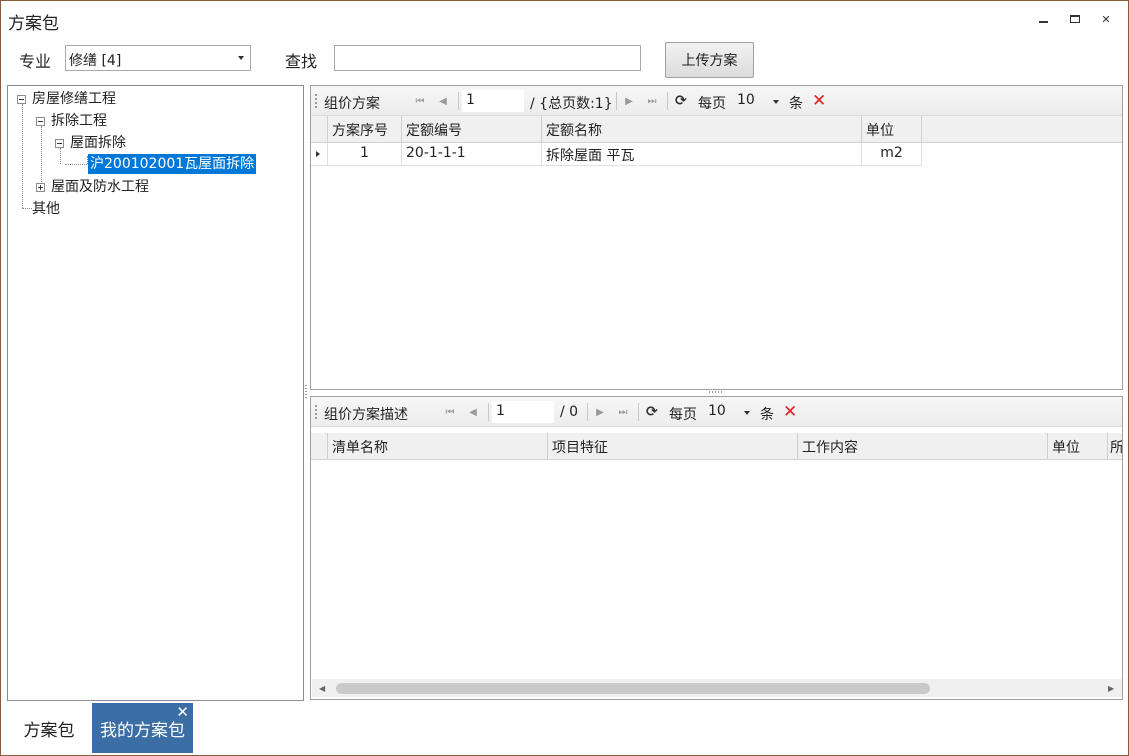 The height and width of the screenshot is (756, 1129). I want to click on tree-node-root: 房屋修缮工程, so click(74, 99).